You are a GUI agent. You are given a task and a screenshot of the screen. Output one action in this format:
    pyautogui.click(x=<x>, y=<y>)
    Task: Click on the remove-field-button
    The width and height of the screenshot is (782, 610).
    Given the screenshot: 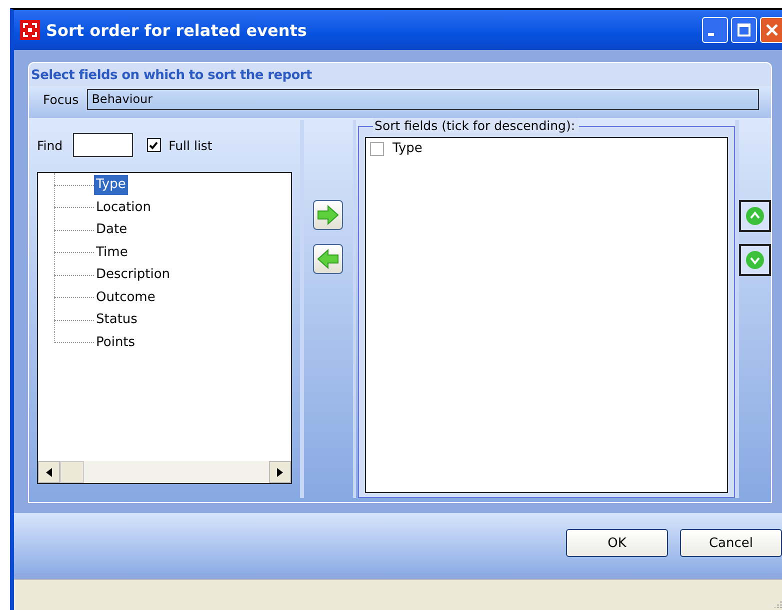 What is the action you would take?
    pyautogui.click(x=328, y=259)
    